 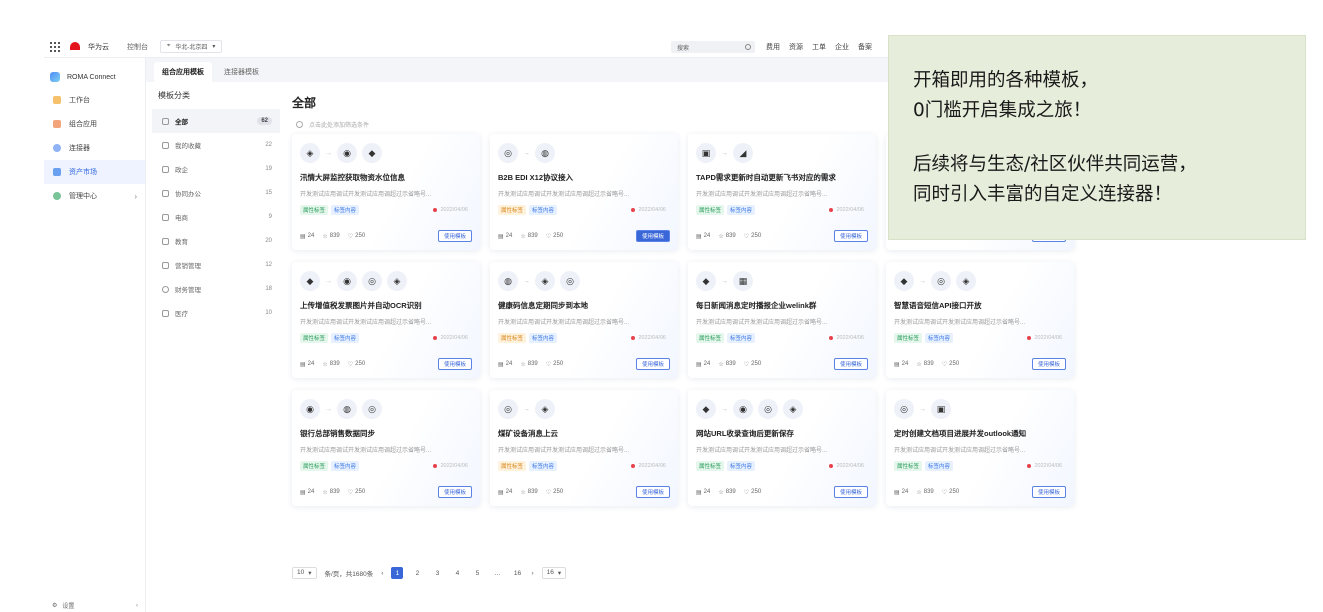 What do you see at coordinates (216, 145) in the screenshot?
I see `category-favorites: 我的收藏 22` at bounding box center [216, 145].